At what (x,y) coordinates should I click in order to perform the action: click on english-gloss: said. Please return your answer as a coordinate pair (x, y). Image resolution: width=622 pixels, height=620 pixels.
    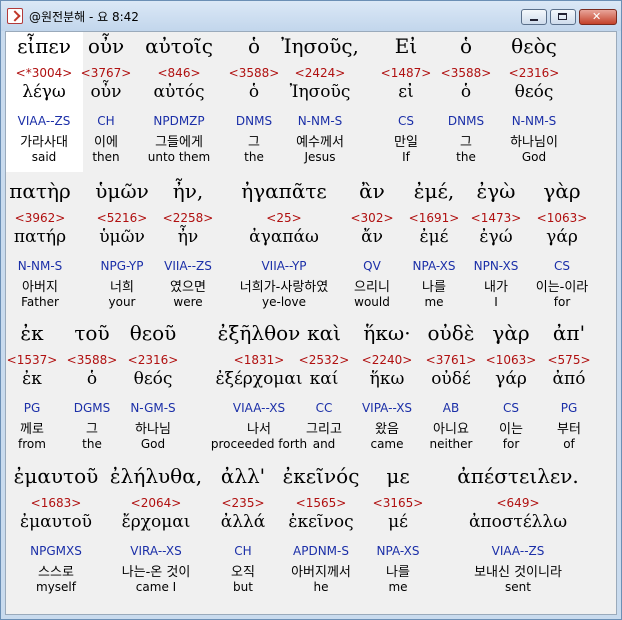
    Looking at the image, I should click on (44, 157).